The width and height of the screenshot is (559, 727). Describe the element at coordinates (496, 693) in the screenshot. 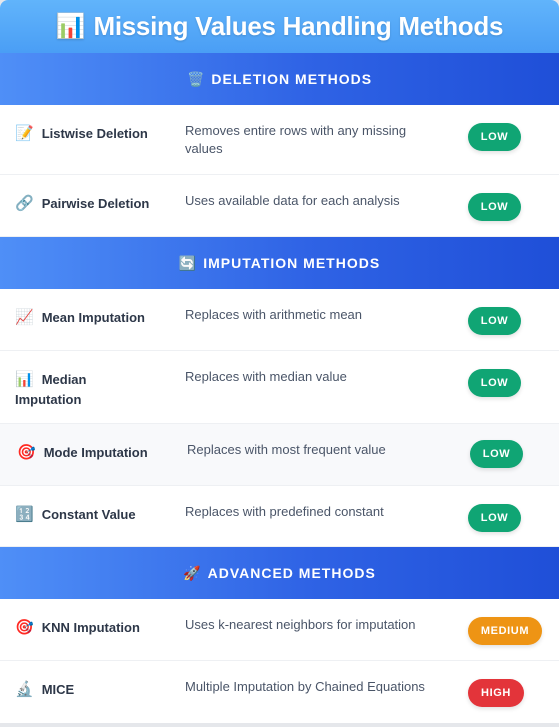

I see `complexity-badge: HIGH` at that location.